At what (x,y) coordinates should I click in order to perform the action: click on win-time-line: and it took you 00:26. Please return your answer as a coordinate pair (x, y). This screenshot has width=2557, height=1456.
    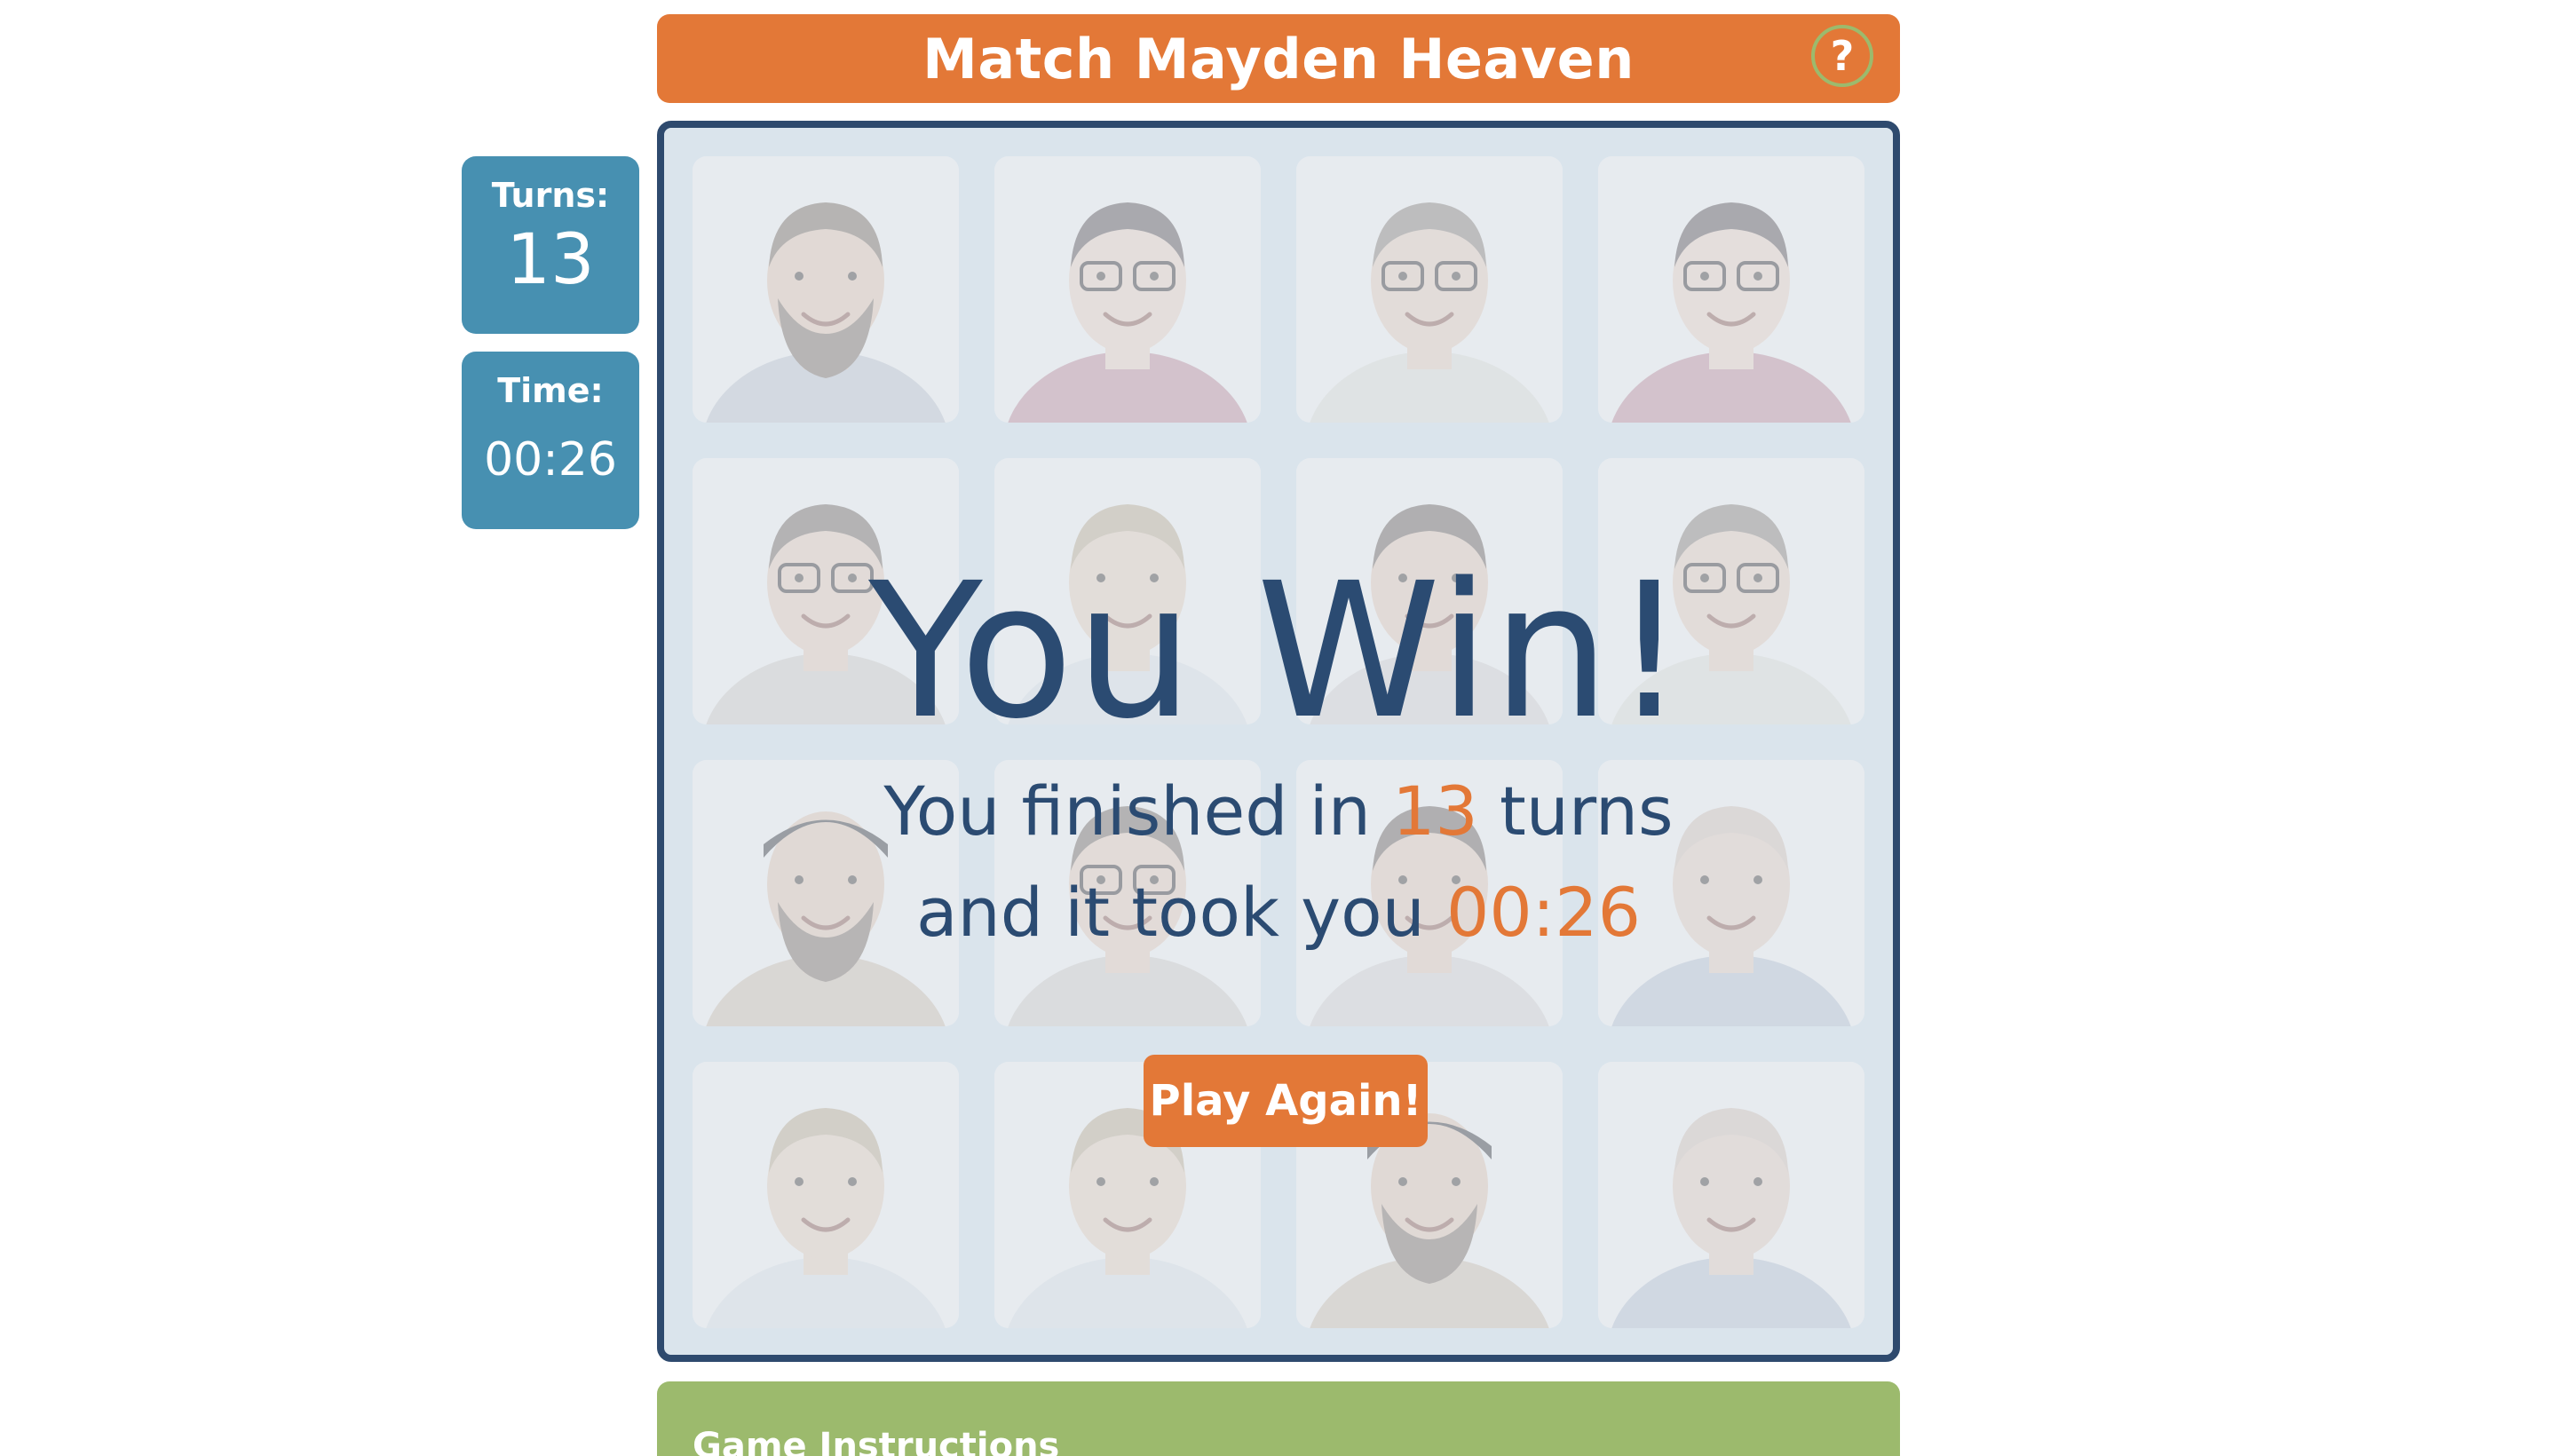
    Looking at the image, I should click on (1278, 912).